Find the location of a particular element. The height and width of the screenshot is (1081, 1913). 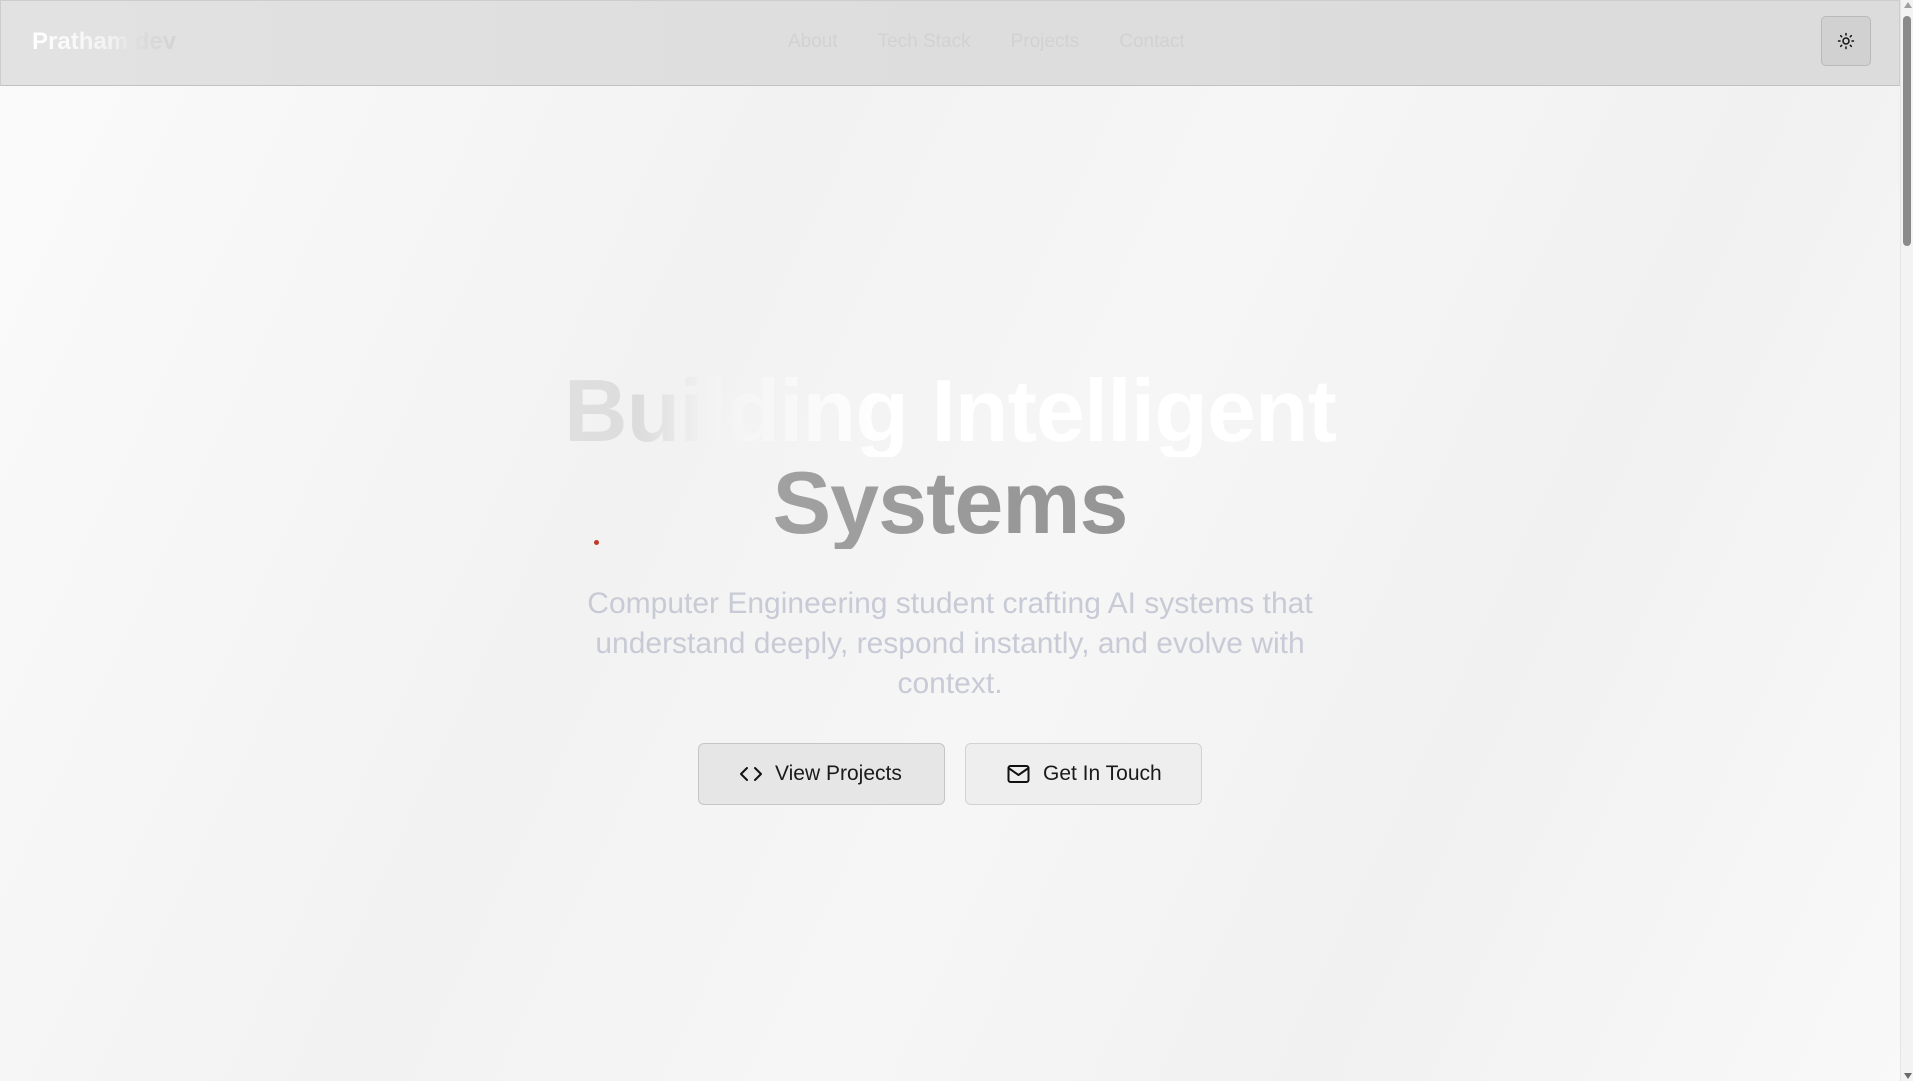

nav-link-about: About is located at coordinates (813, 42).